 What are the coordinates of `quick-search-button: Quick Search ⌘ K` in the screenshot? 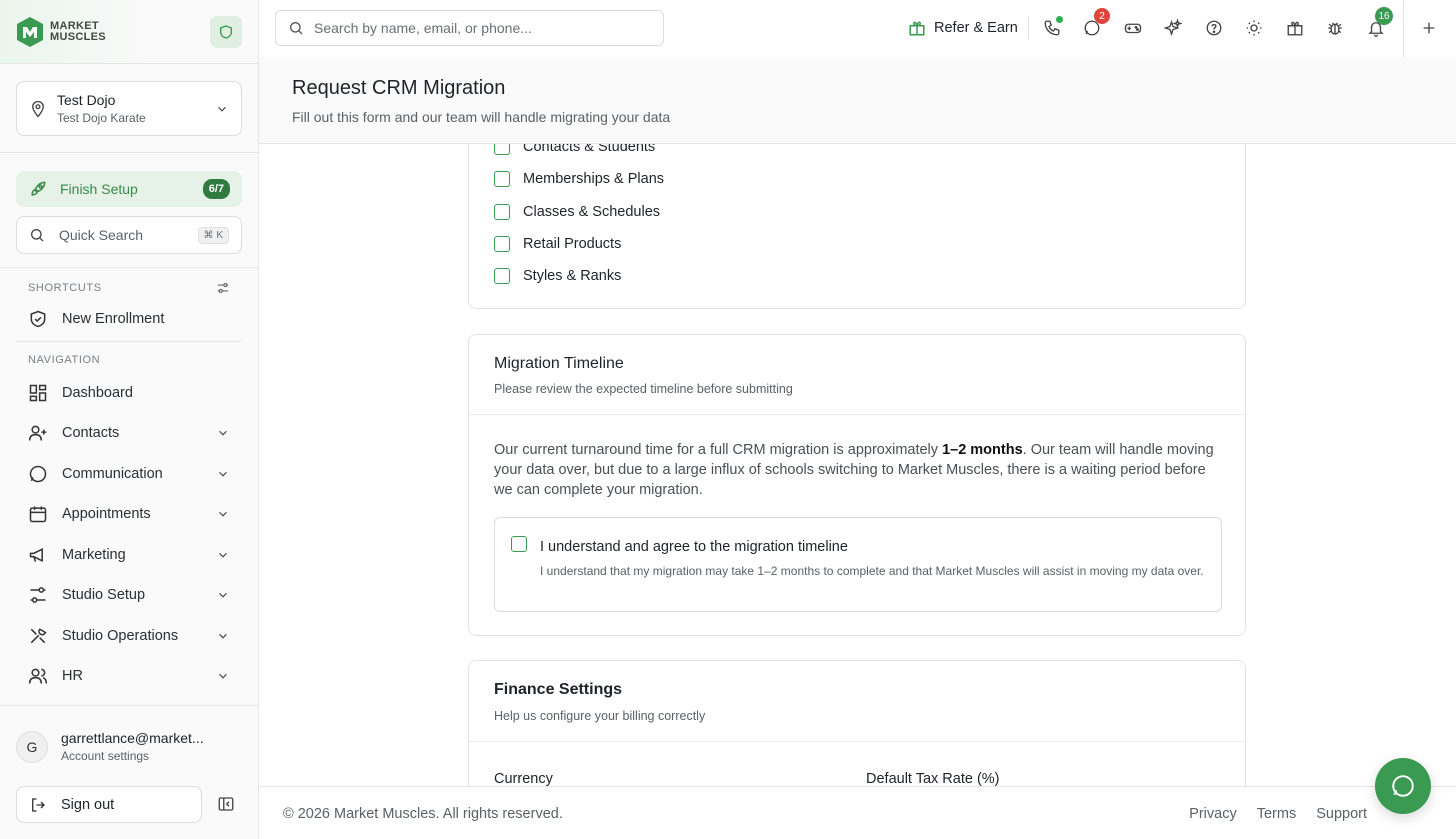 It's located at (129, 235).